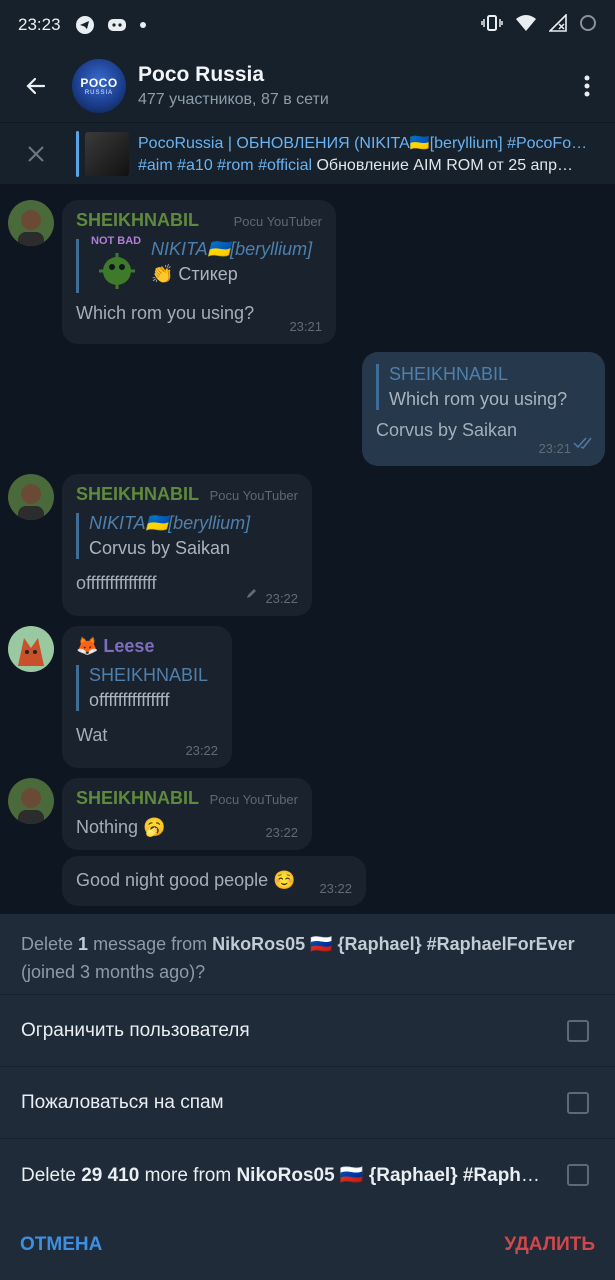 This screenshot has height=1280, width=615. What do you see at coordinates (147, 646) in the screenshot?
I see `message-sender: 🦊 Leese` at bounding box center [147, 646].